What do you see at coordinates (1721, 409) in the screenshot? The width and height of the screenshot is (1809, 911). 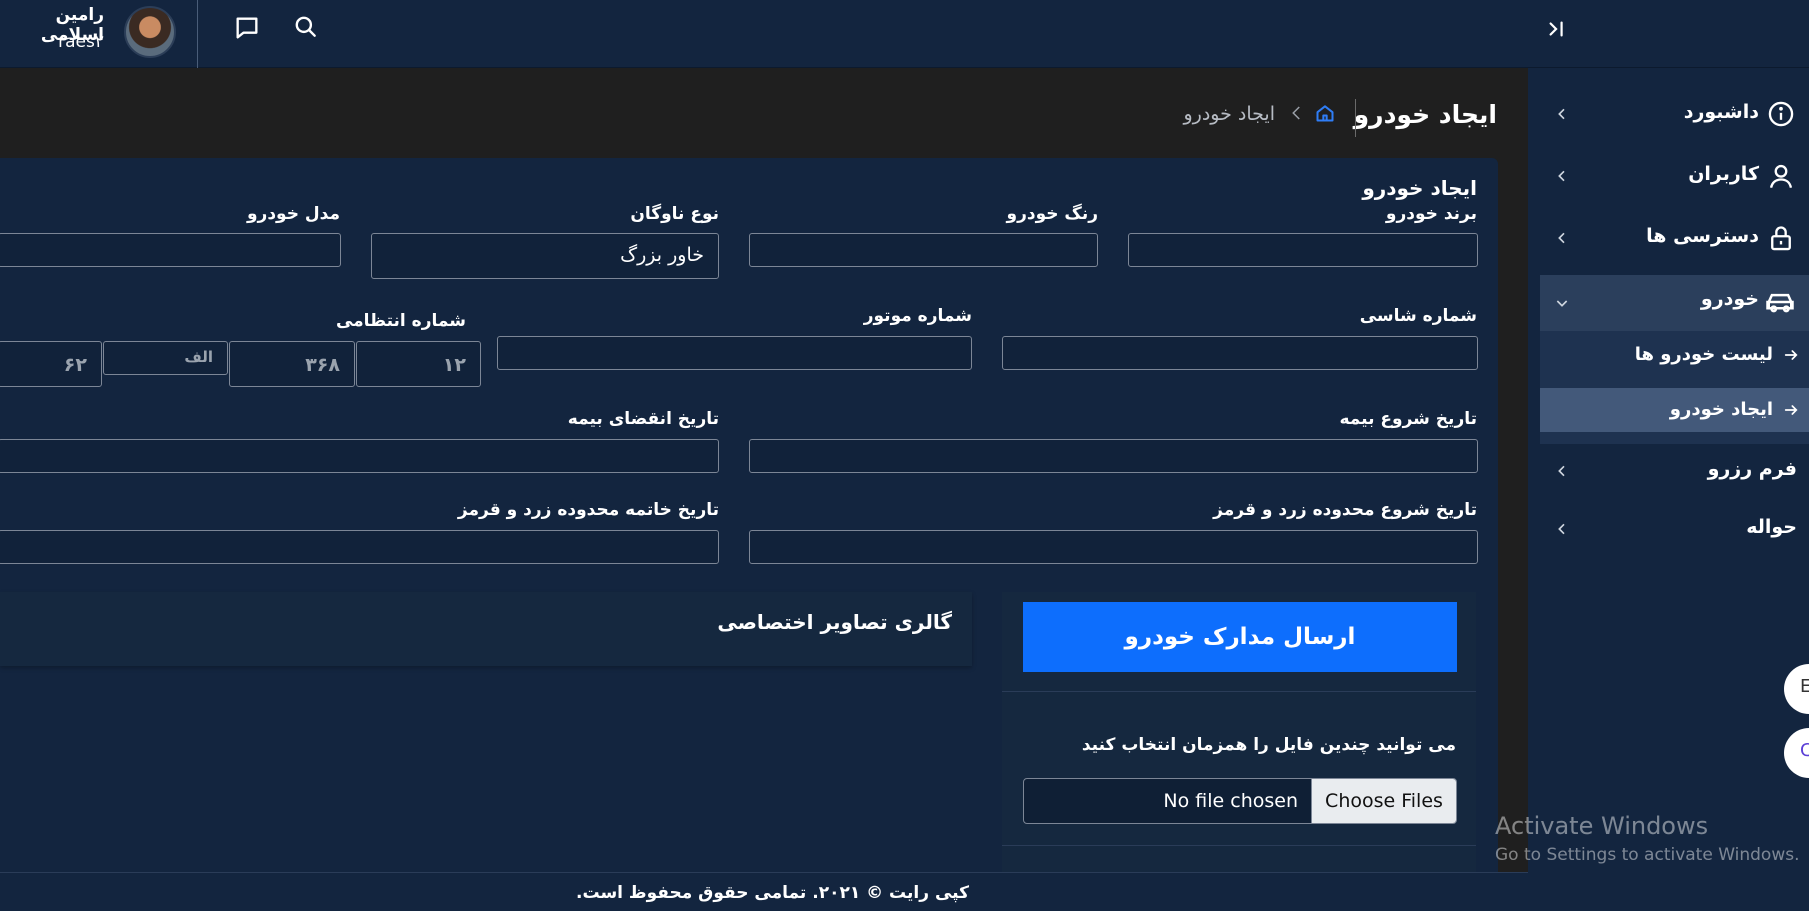 I see `sidebar-subitem-label: ایجاد خودرو` at bounding box center [1721, 409].